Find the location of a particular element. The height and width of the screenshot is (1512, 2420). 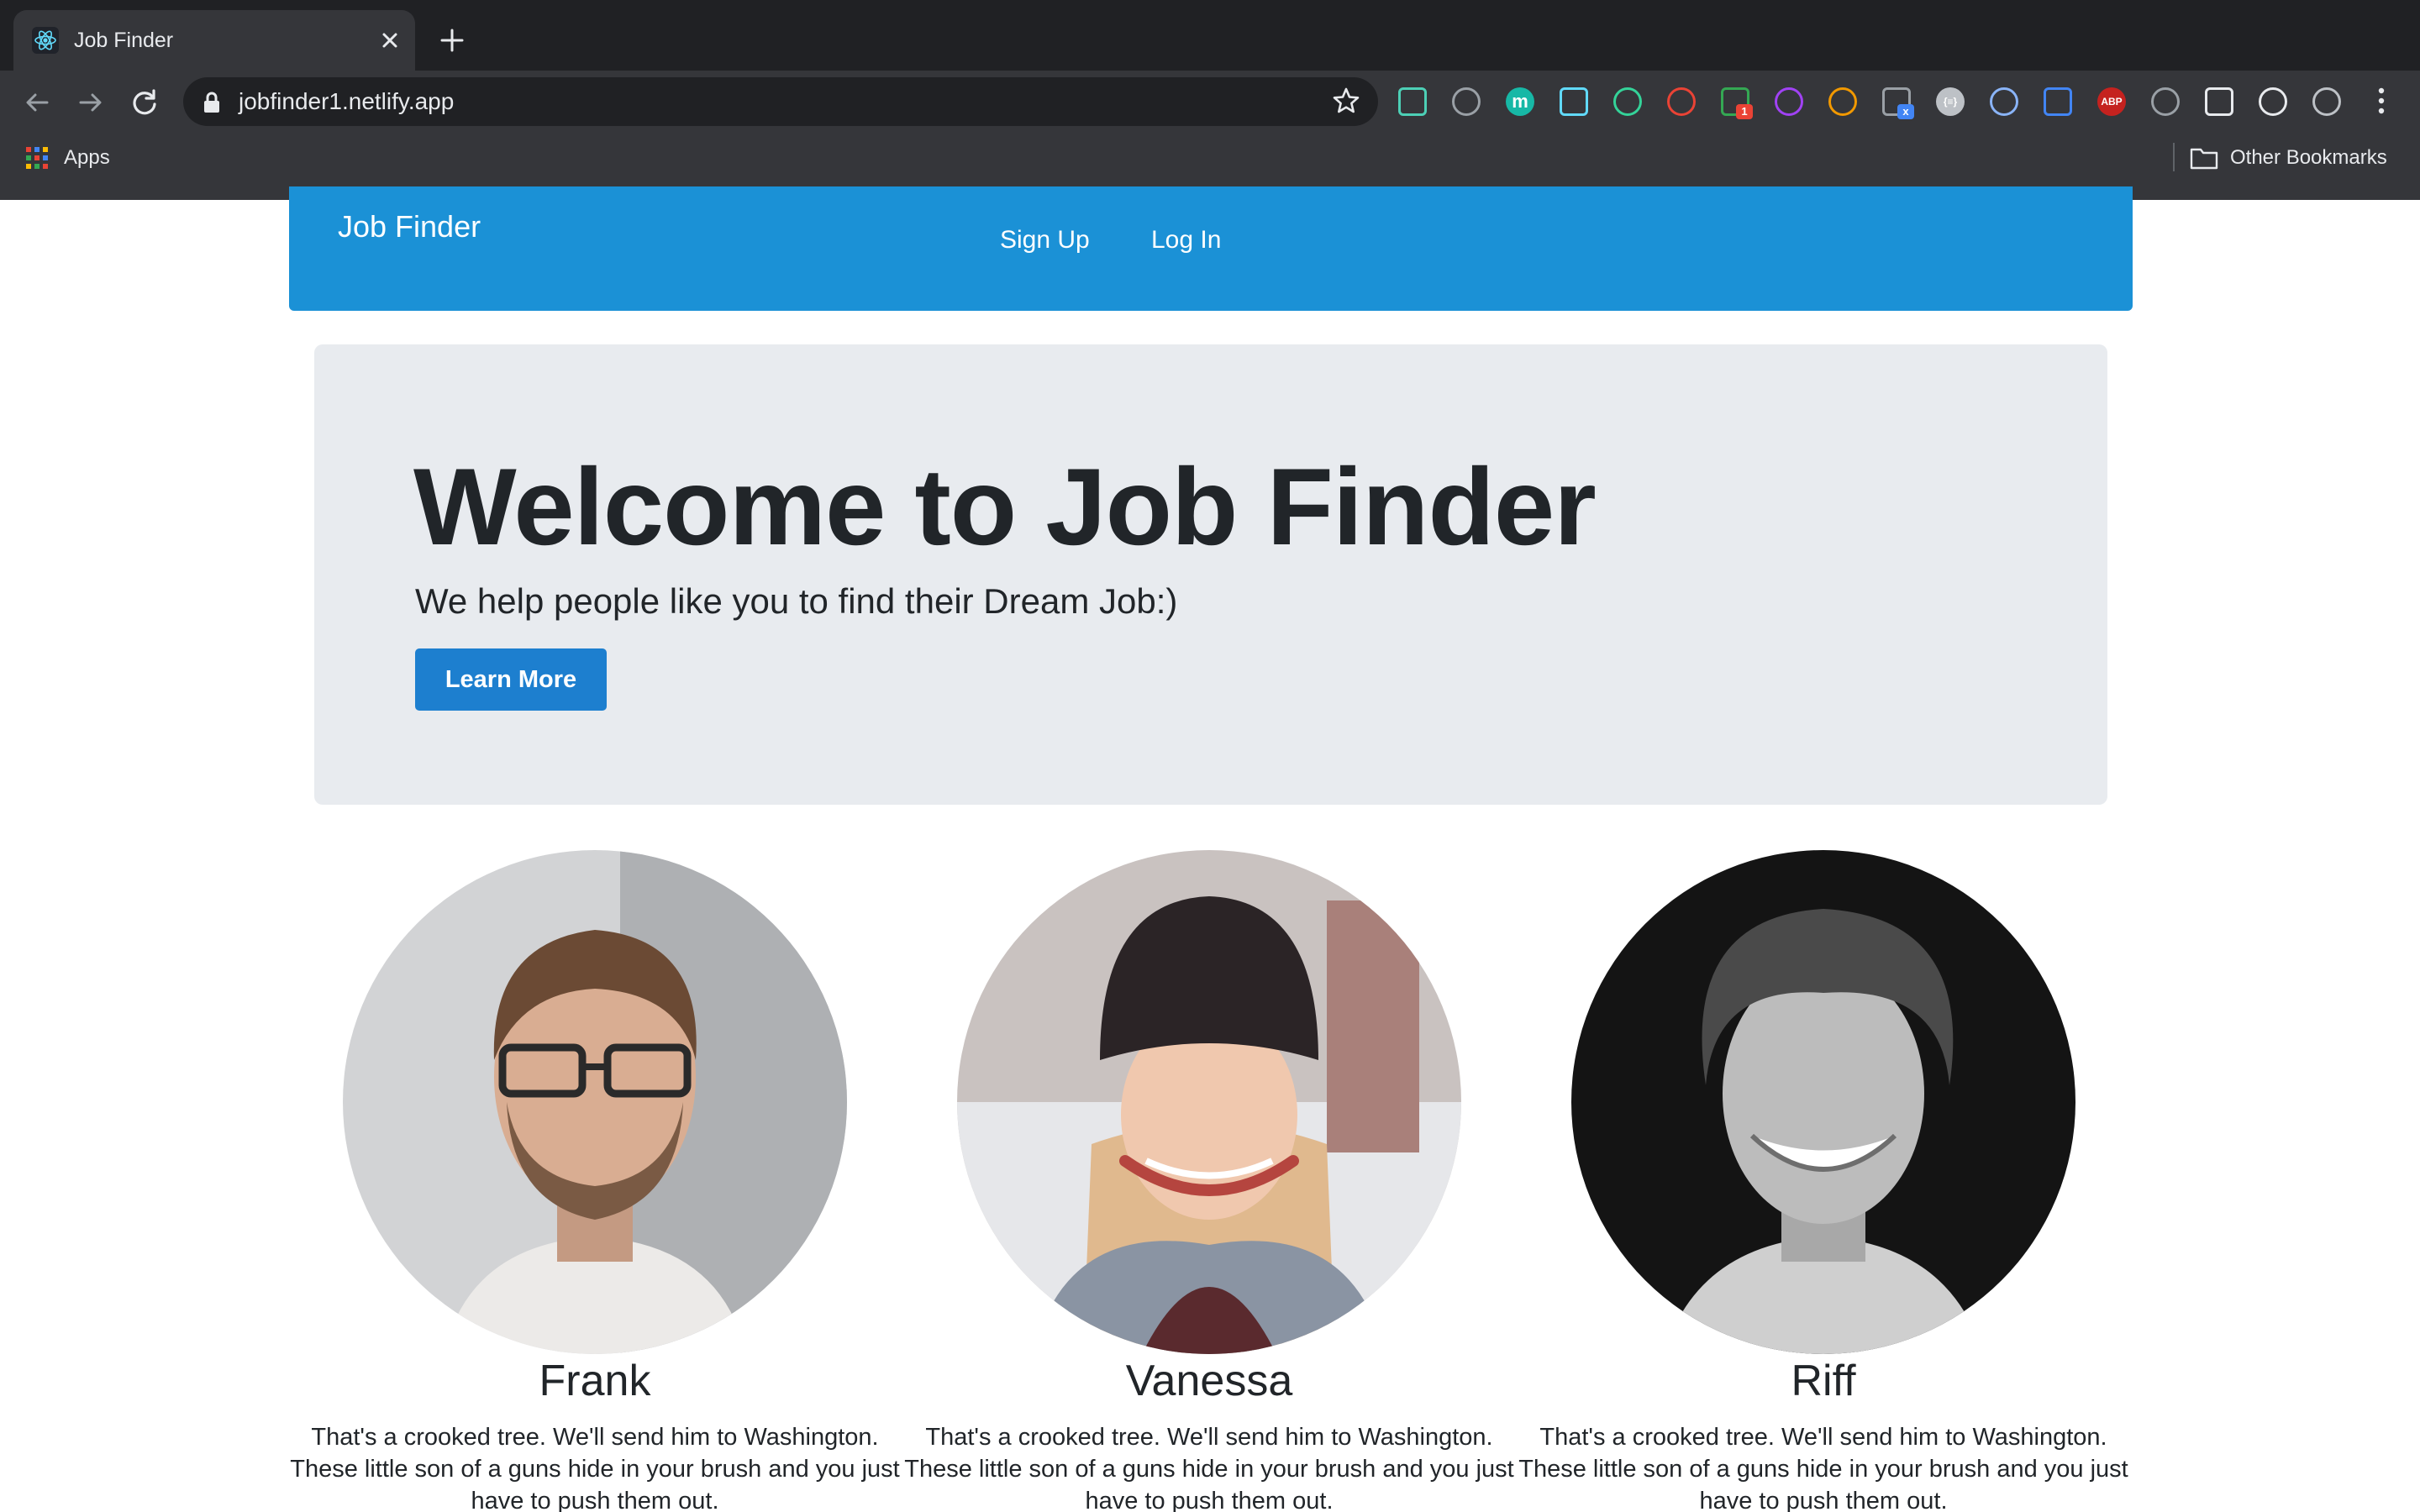

apps-bookmark: Apps is located at coordinates (87, 157).